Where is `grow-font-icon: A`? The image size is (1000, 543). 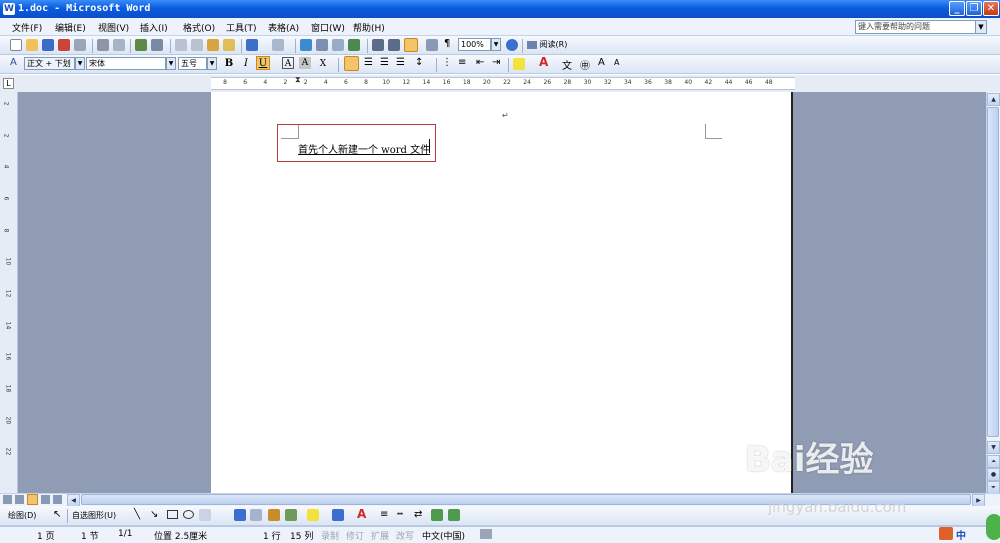 grow-font-icon: A is located at coordinates (601, 62).